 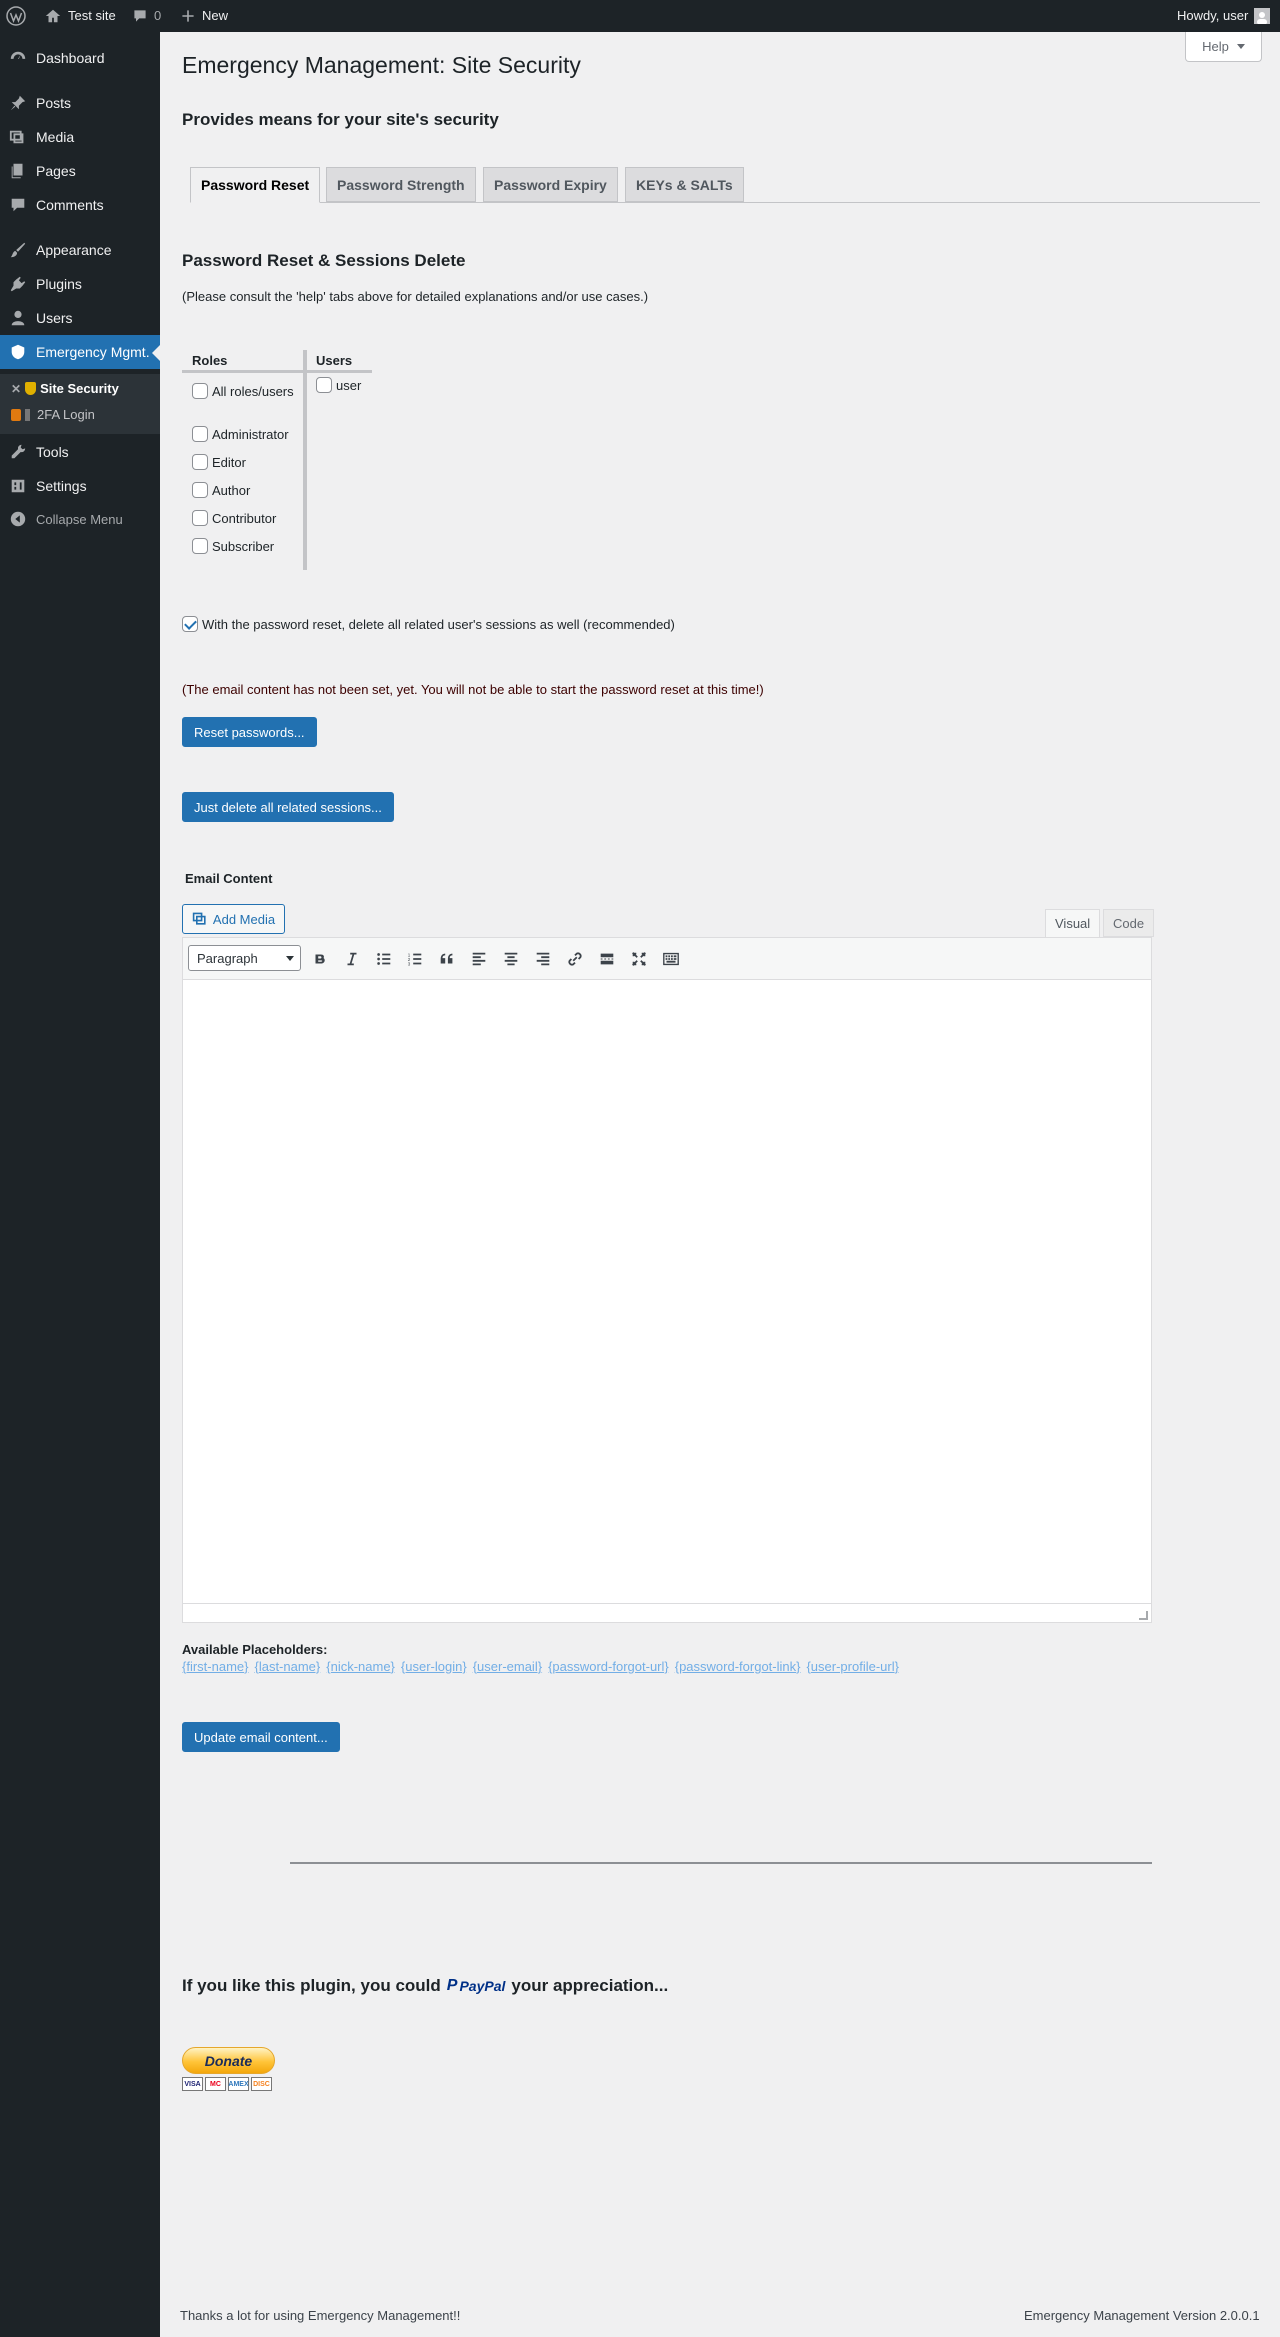 I want to click on pin-icon, so click(x=18, y=103).